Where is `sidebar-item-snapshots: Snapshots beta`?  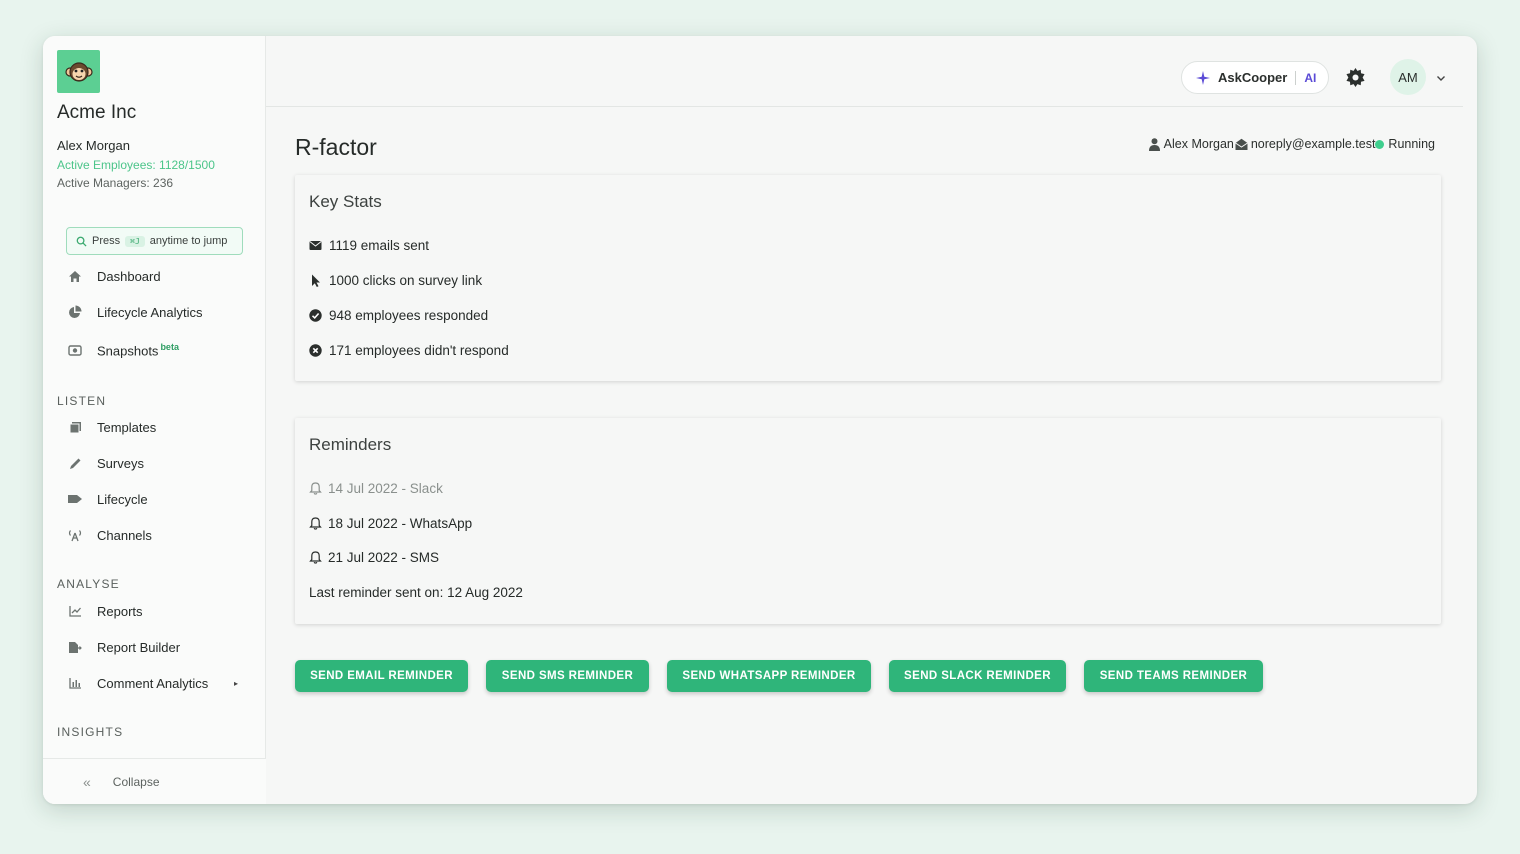
sidebar-item-snapshots: Snapshots beta is located at coordinates (154, 350).